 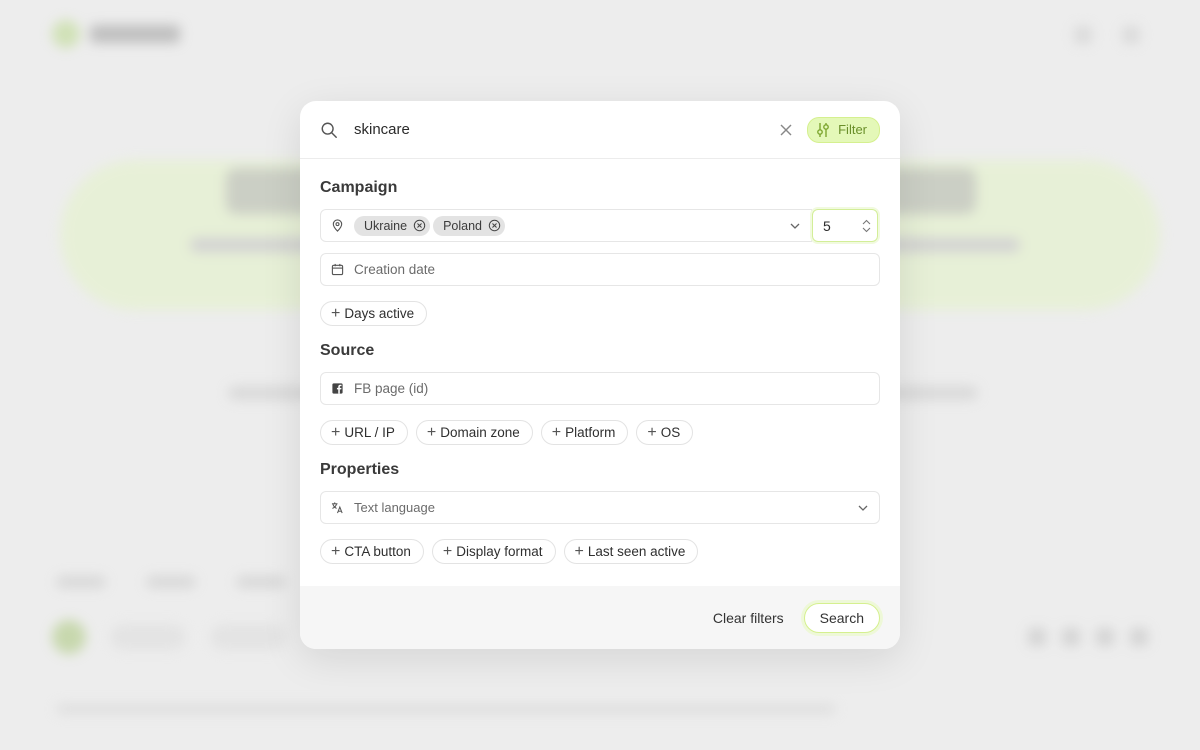 What do you see at coordinates (446, 709) in the screenshot?
I see `bg-footer-text` at bounding box center [446, 709].